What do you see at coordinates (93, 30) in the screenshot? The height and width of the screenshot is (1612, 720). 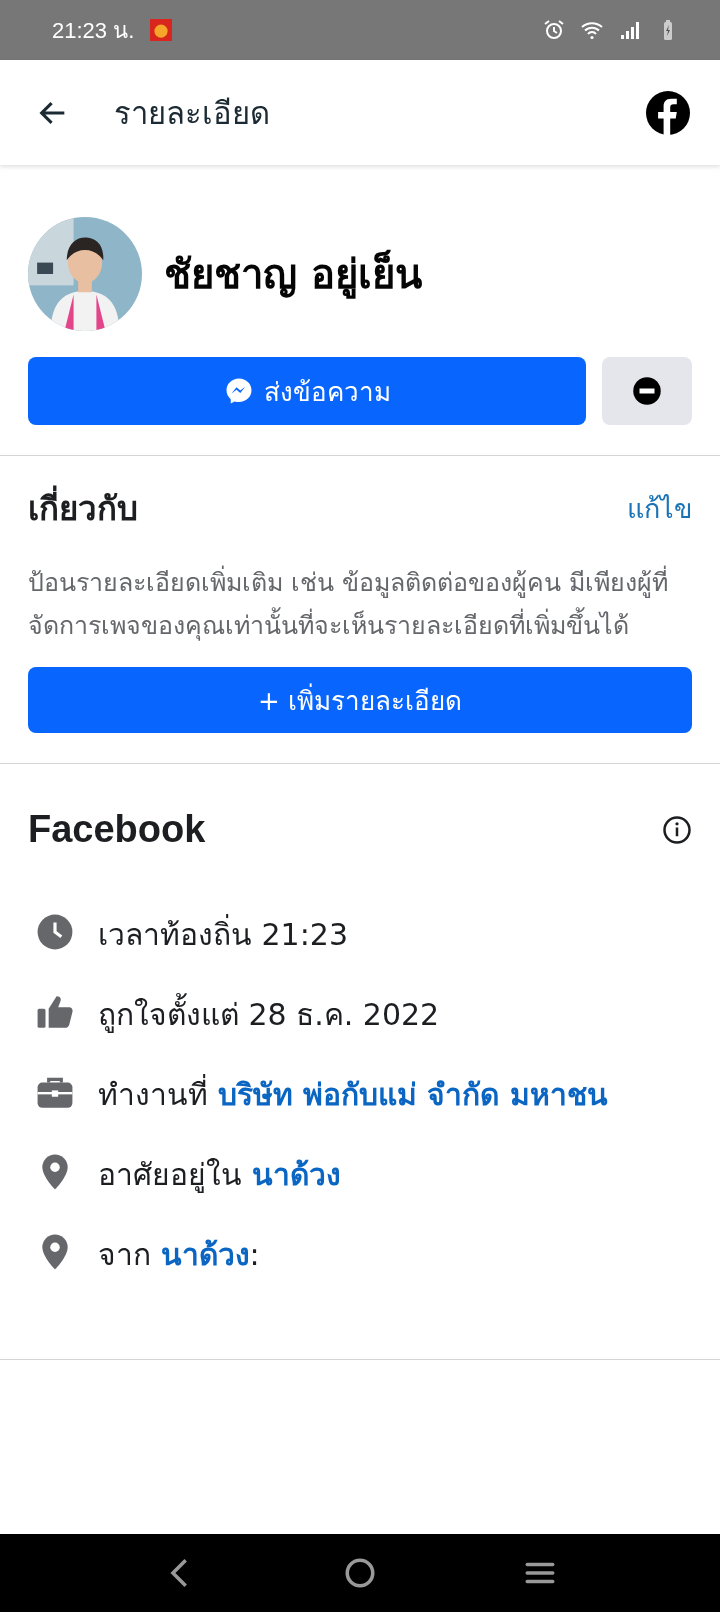 I see `status-time: 21:23 น.` at bounding box center [93, 30].